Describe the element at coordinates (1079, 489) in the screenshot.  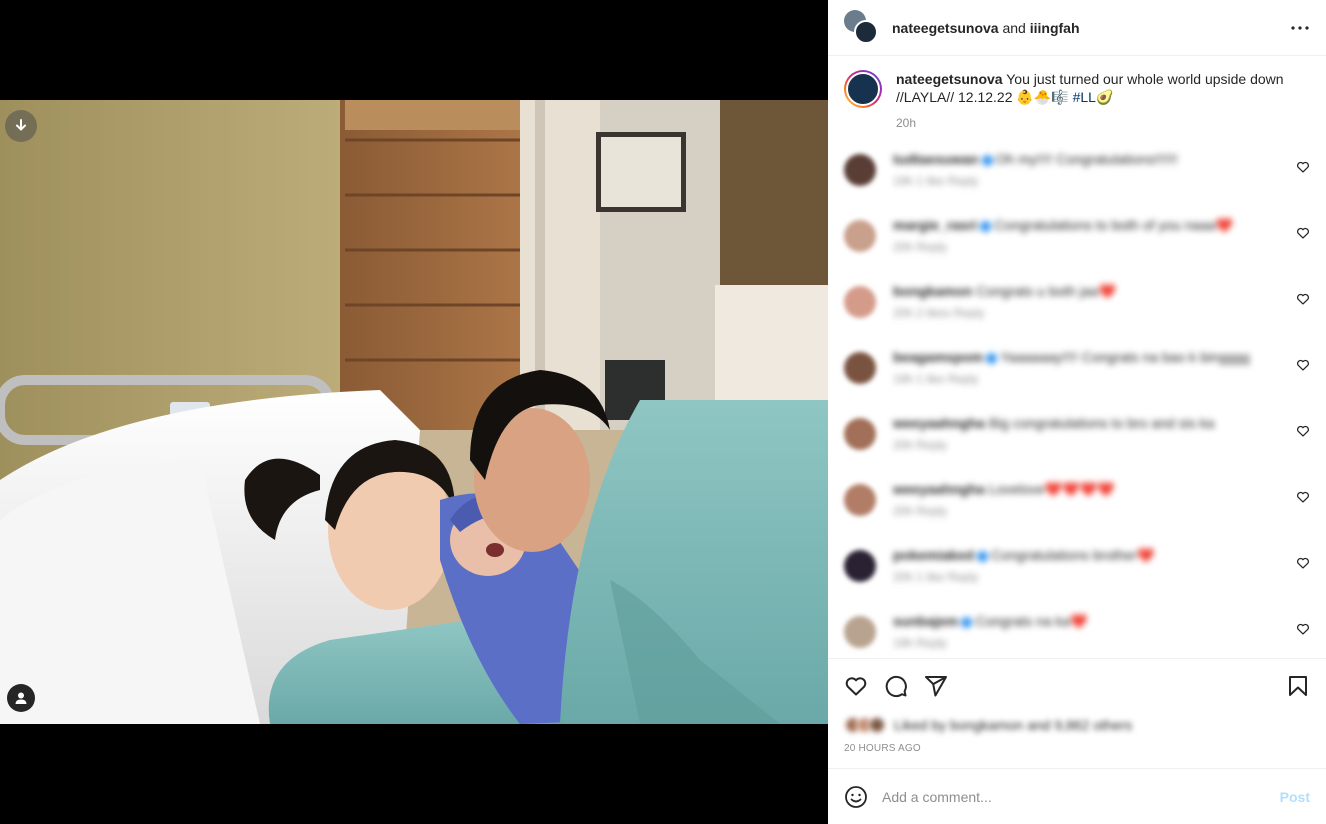
I see `comment-hearts: ❤️❤️❤️❤️` at that location.